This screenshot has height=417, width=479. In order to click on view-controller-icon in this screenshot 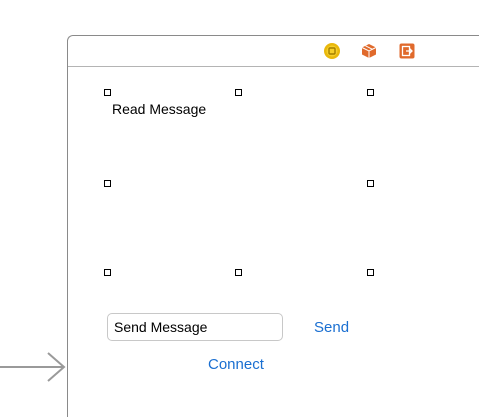, I will do `click(332, 51)`.